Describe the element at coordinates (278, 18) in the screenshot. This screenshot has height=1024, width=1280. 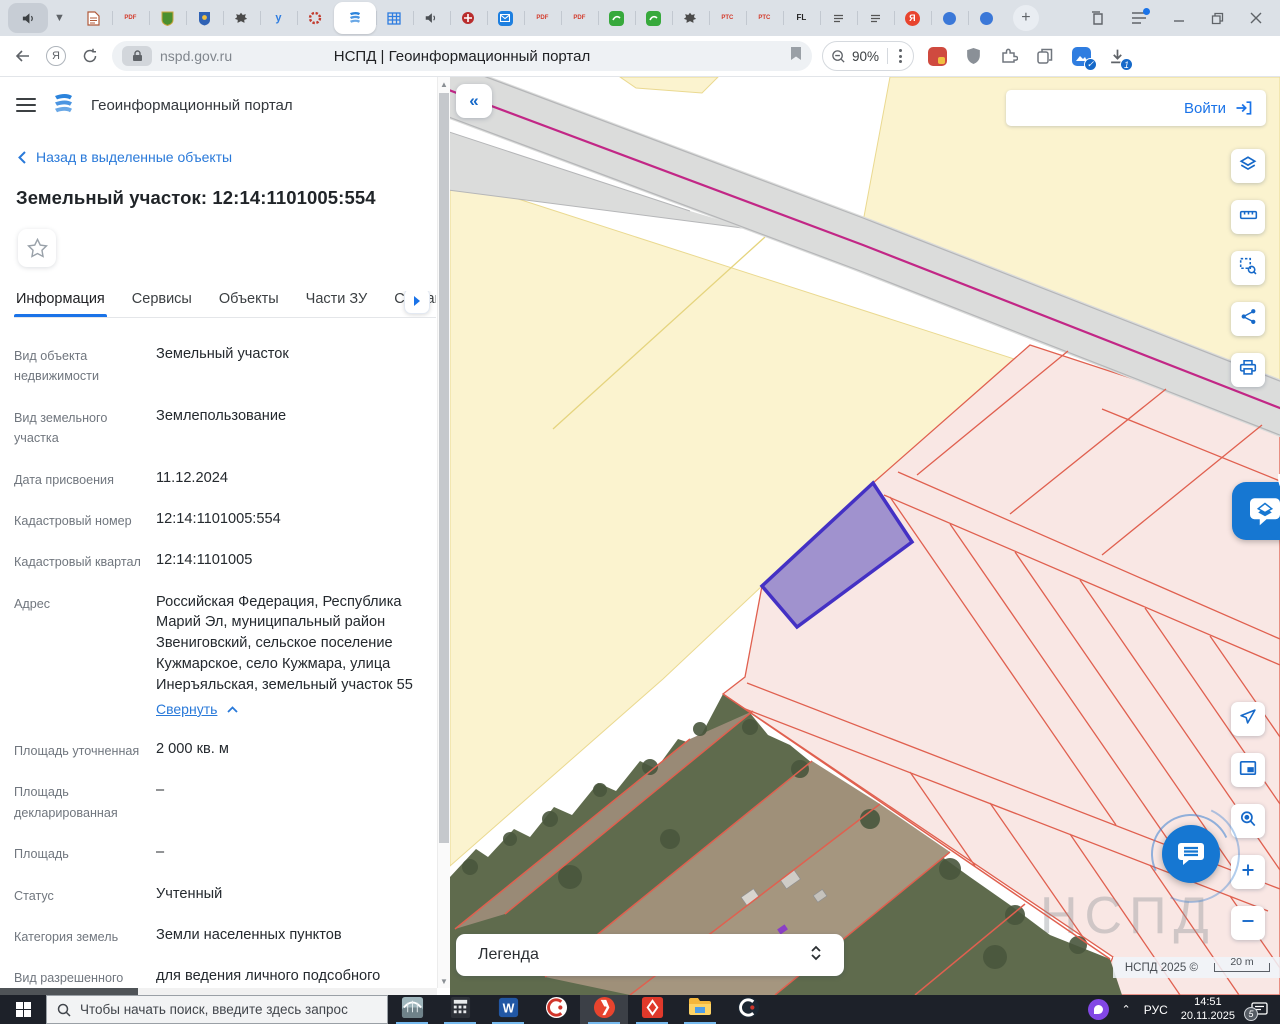
I see `browser-tab-y-letter: у` at that location.